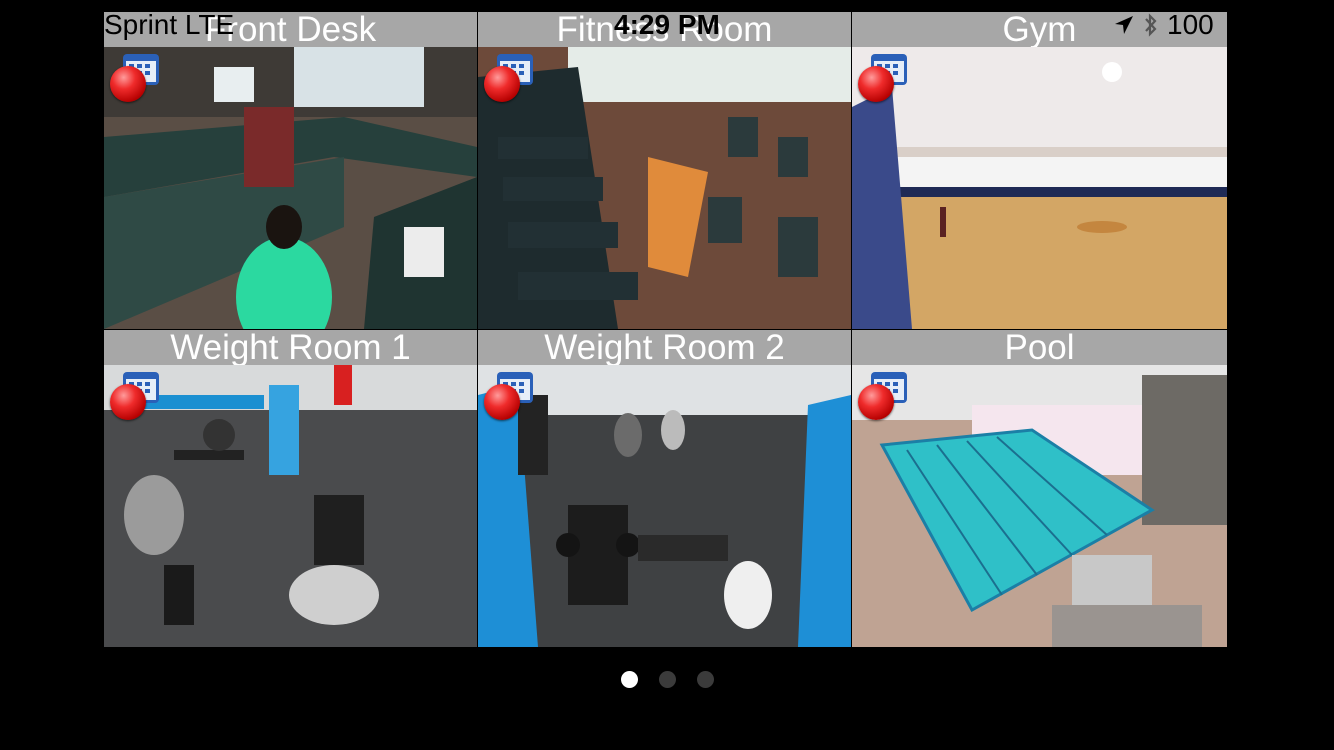 The image size is (1334, 750). What do you see at coordinates (290, 347) in the screenshot?
I see `camera-title: Weight Room 1` at bounding box center [290, 347].